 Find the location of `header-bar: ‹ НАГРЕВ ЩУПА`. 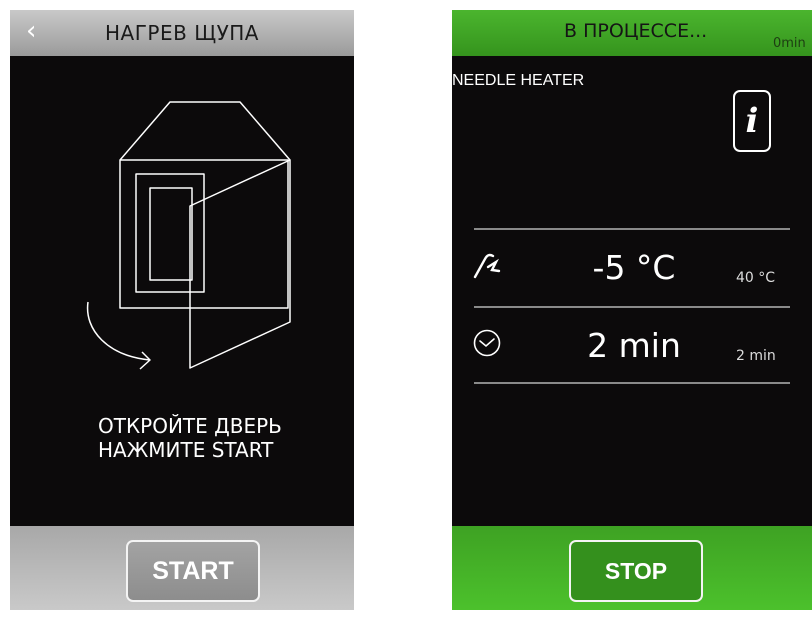

header-bar: ‹ НАГРЕВ ЩУПА is located at coordinates (182, 33).